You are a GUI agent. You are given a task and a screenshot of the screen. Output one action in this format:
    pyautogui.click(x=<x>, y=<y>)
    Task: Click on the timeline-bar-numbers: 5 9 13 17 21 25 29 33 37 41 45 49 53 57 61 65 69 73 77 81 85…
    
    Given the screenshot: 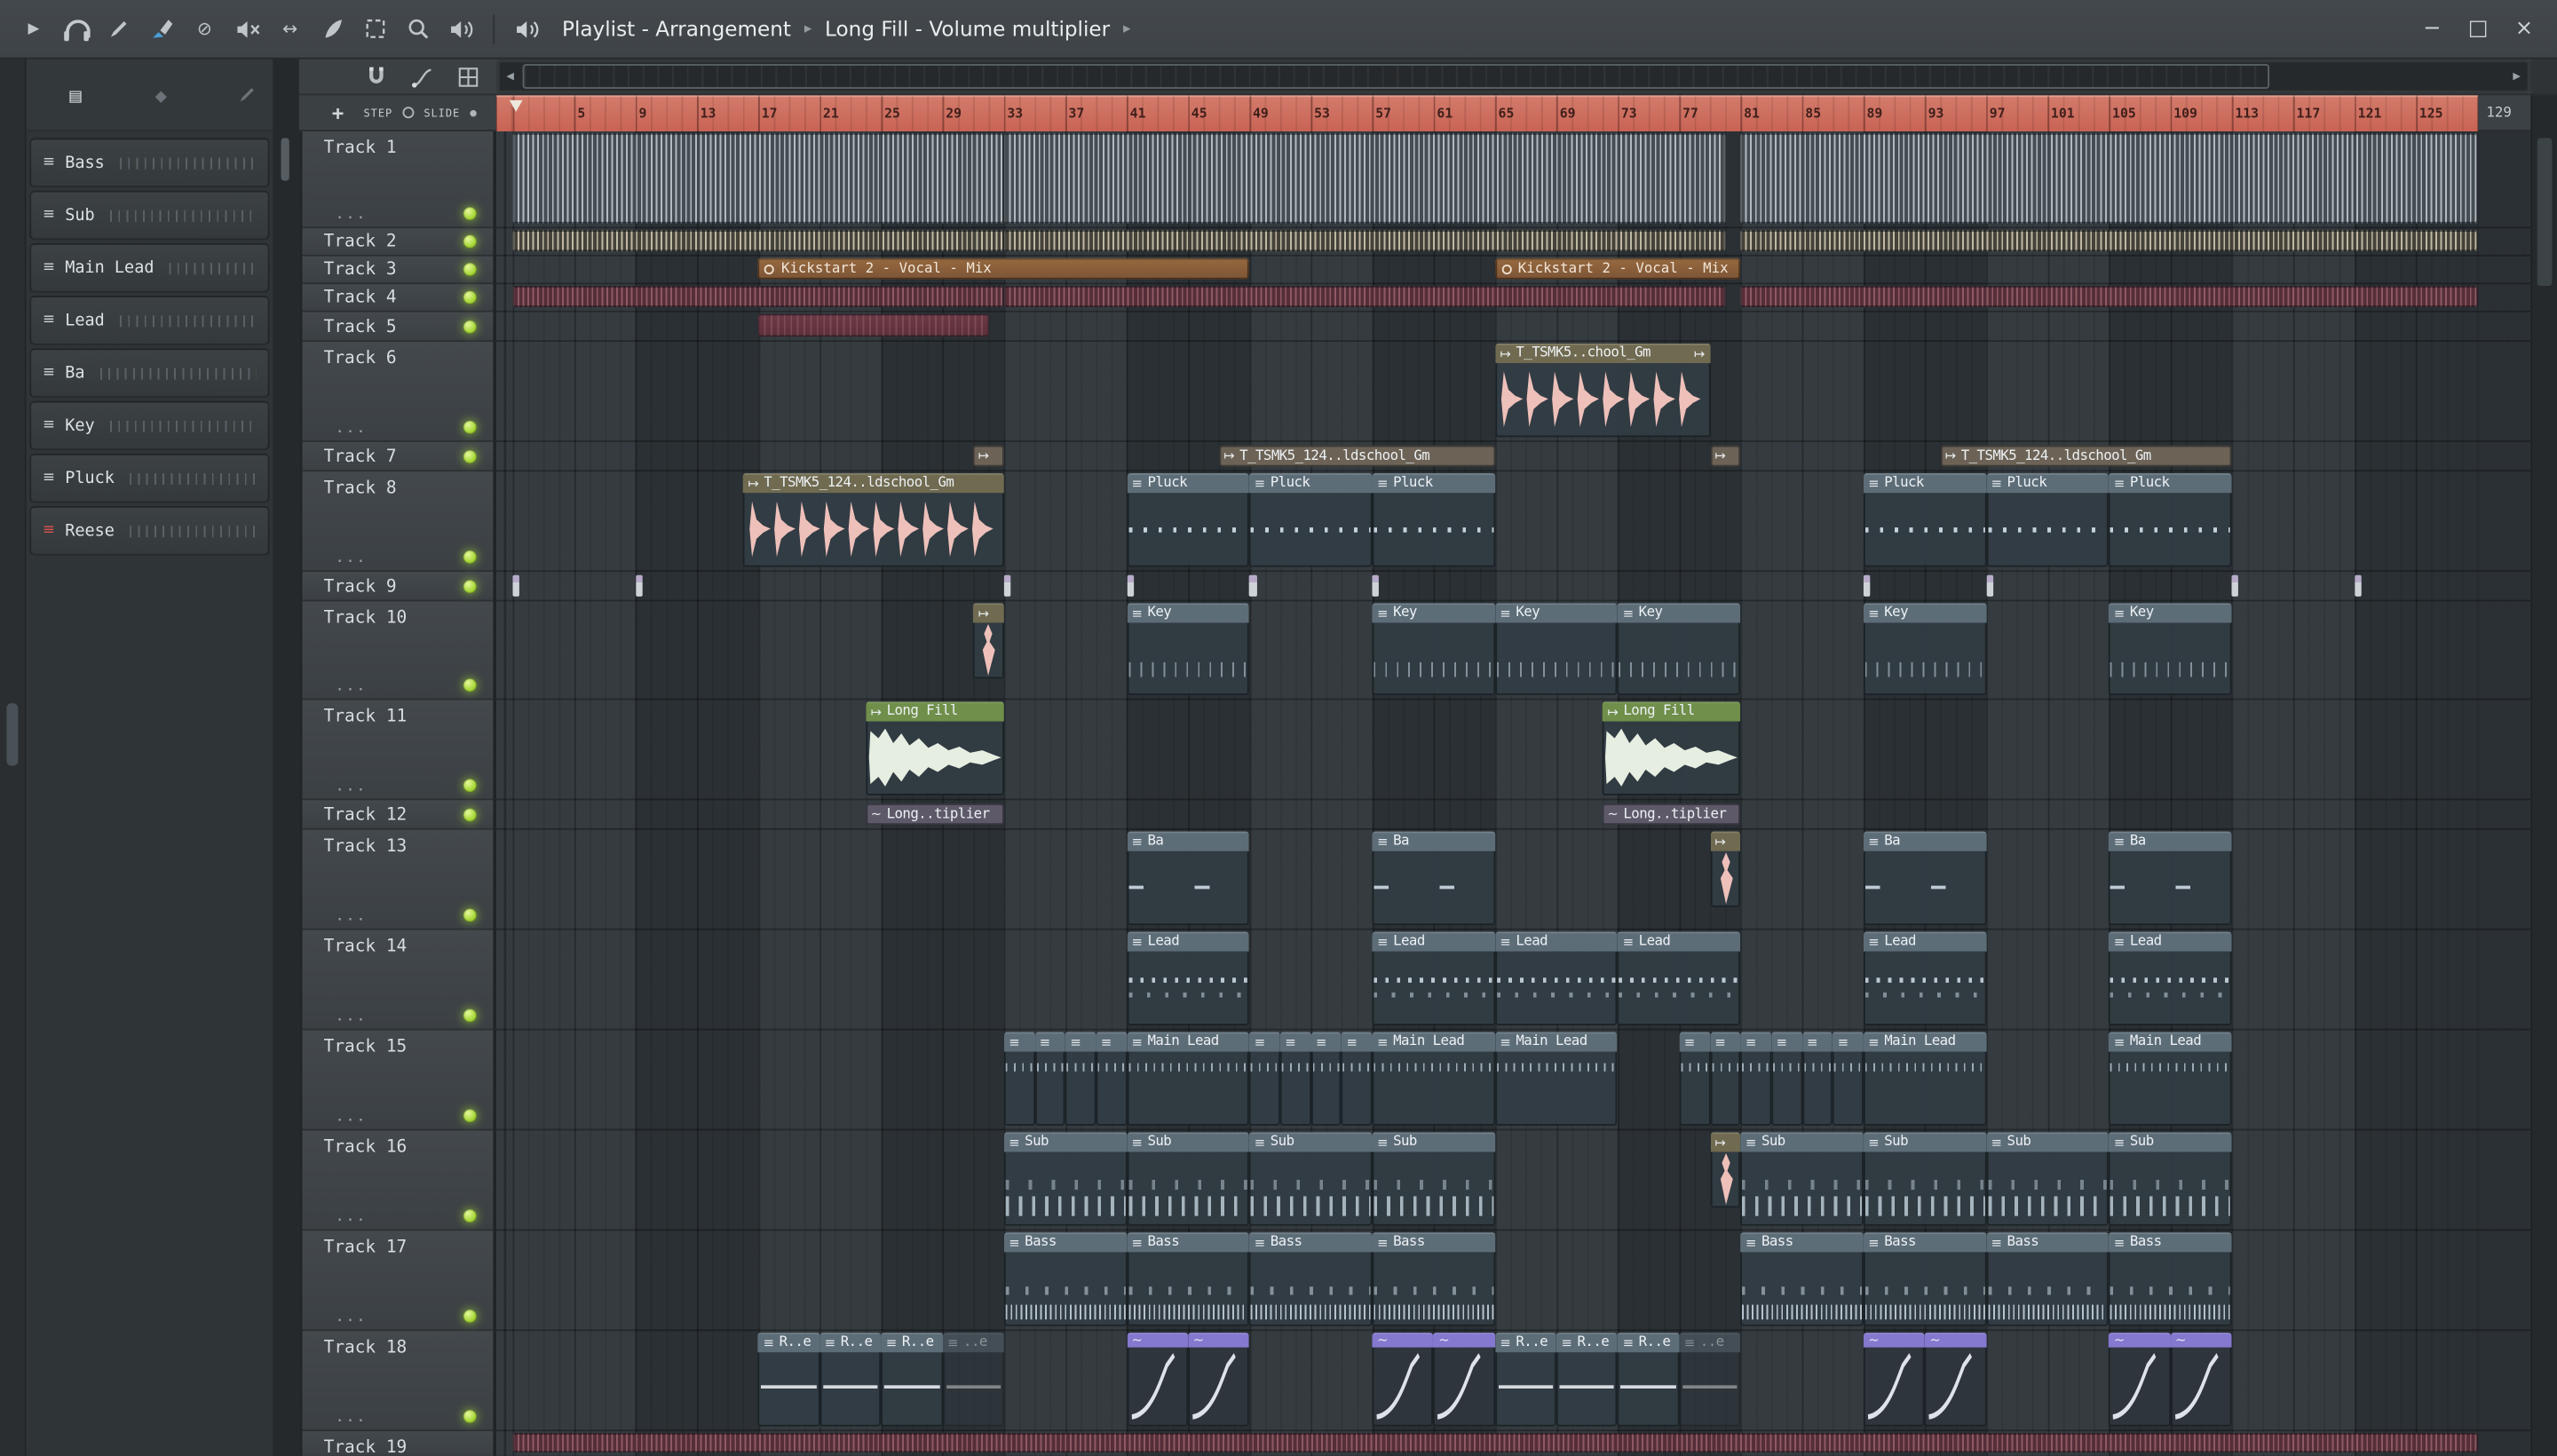 What is the action you would take?
    pyautogui.click(x=1487, y=113)
    